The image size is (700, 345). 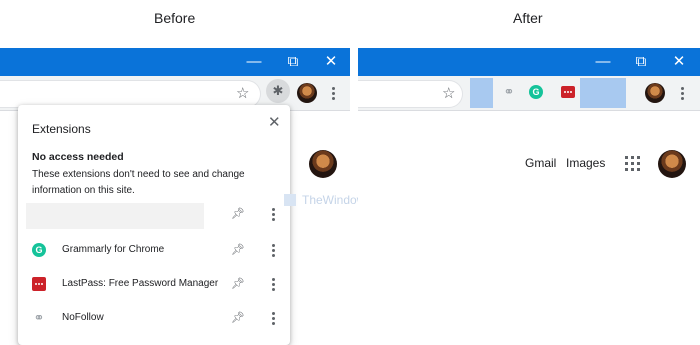 I want to click on extension-row-lastpass: LastPass: Free Password Manager 📌︎, so click(x=154, y=284).